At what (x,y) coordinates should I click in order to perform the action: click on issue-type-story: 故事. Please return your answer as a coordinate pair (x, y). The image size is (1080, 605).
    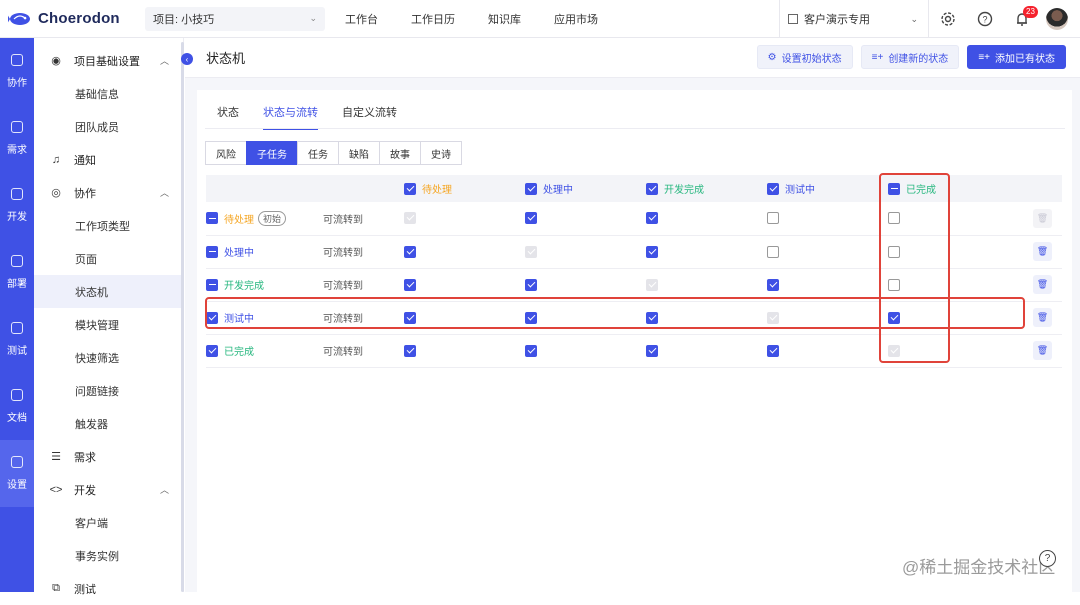
    Looking at the image, I should click on (400, 153).